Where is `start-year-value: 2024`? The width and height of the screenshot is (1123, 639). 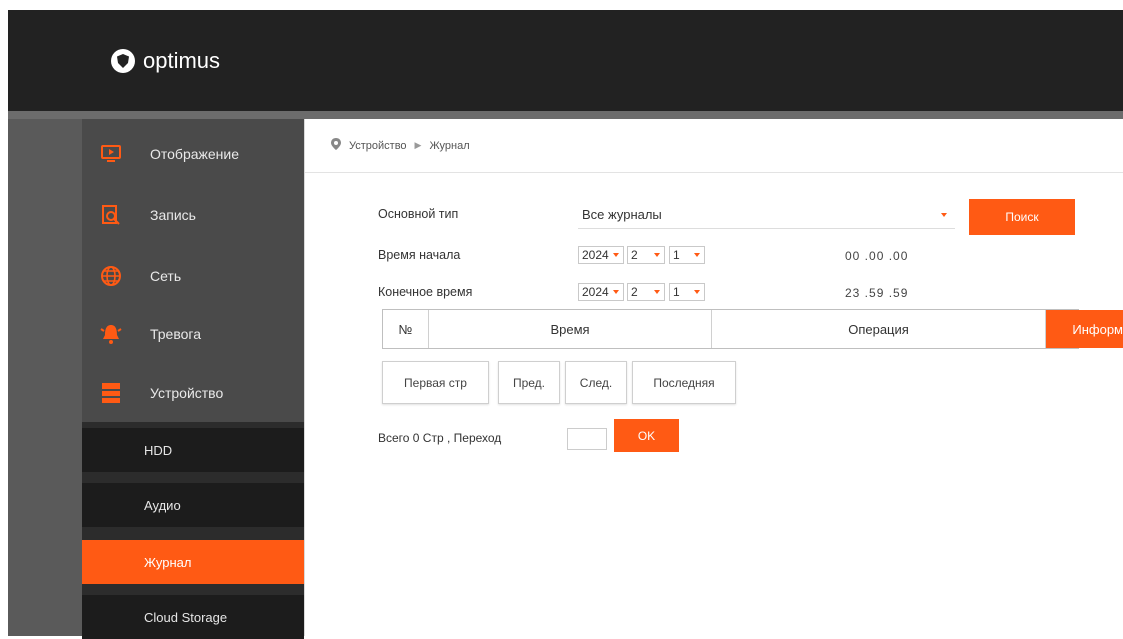
start-year-value: 2024 is located at coordinates (595, 255).